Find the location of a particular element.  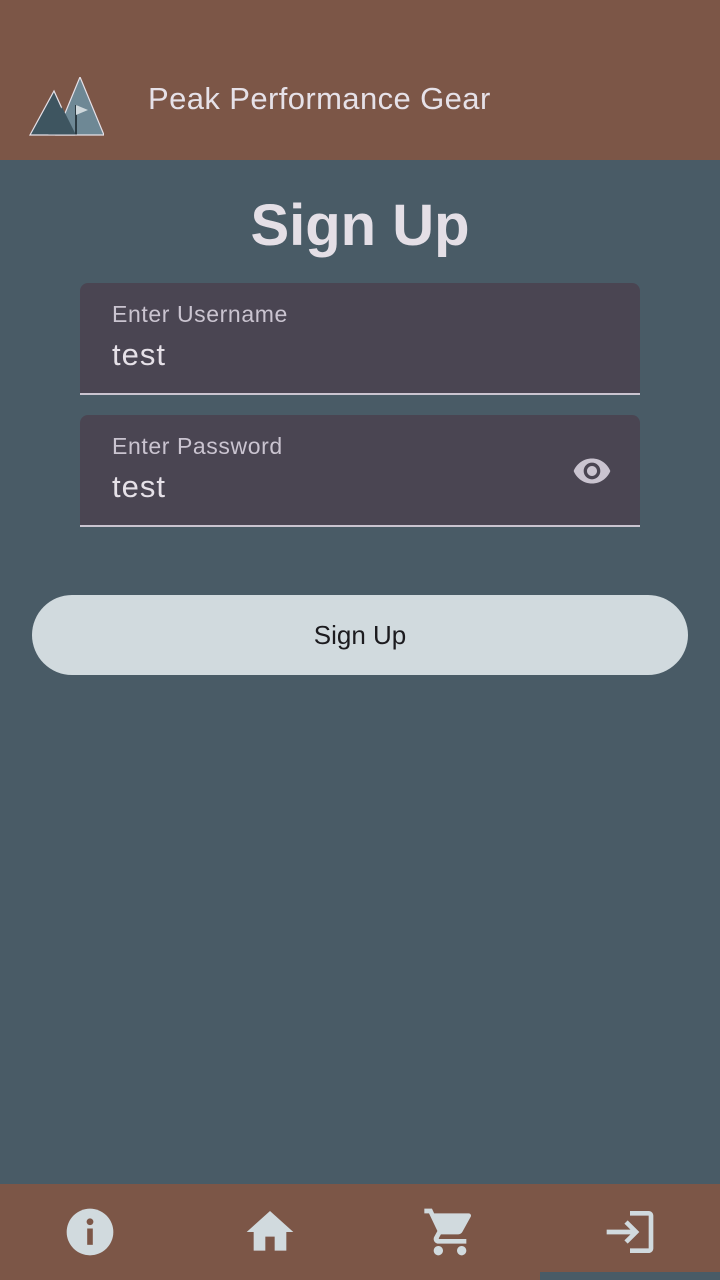

page-title: Sign Up is located at coordinates (360, 225).